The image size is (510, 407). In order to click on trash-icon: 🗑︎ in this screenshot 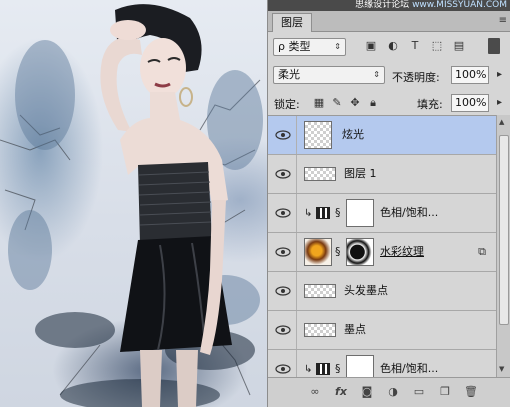, I will do `click(471, 392)`.